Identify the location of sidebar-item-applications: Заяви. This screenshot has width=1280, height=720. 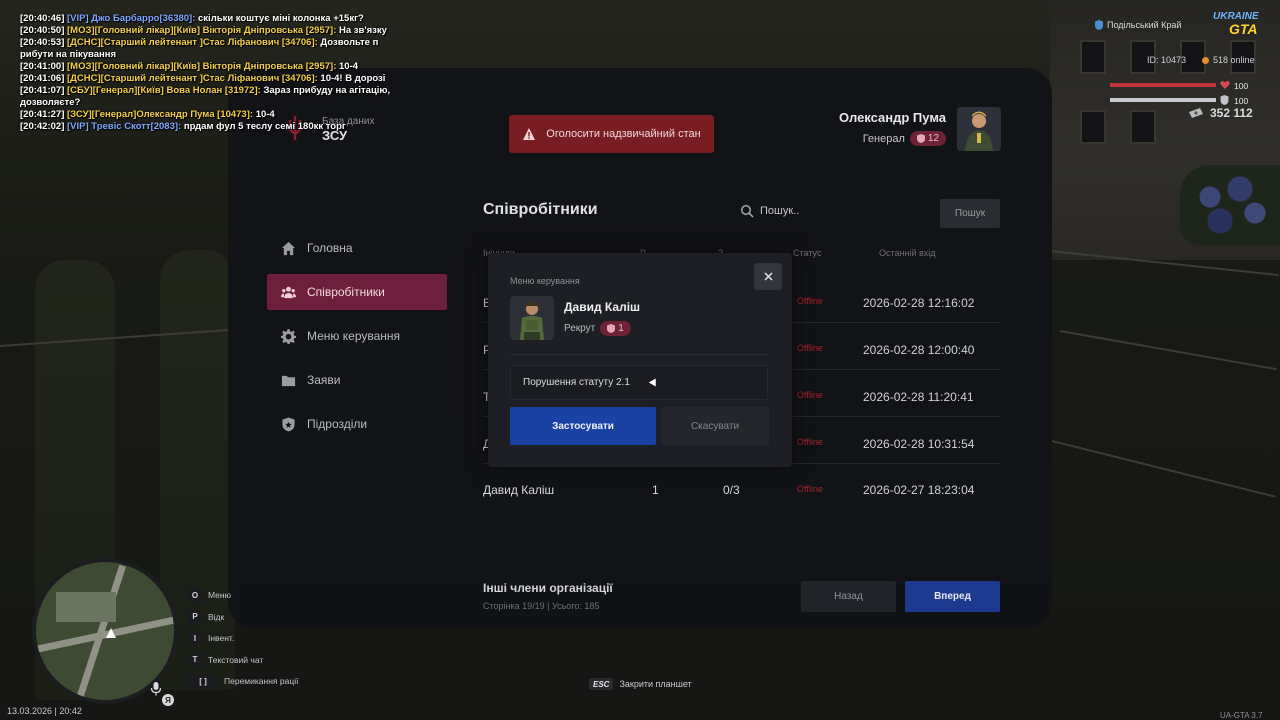
(357, 380).